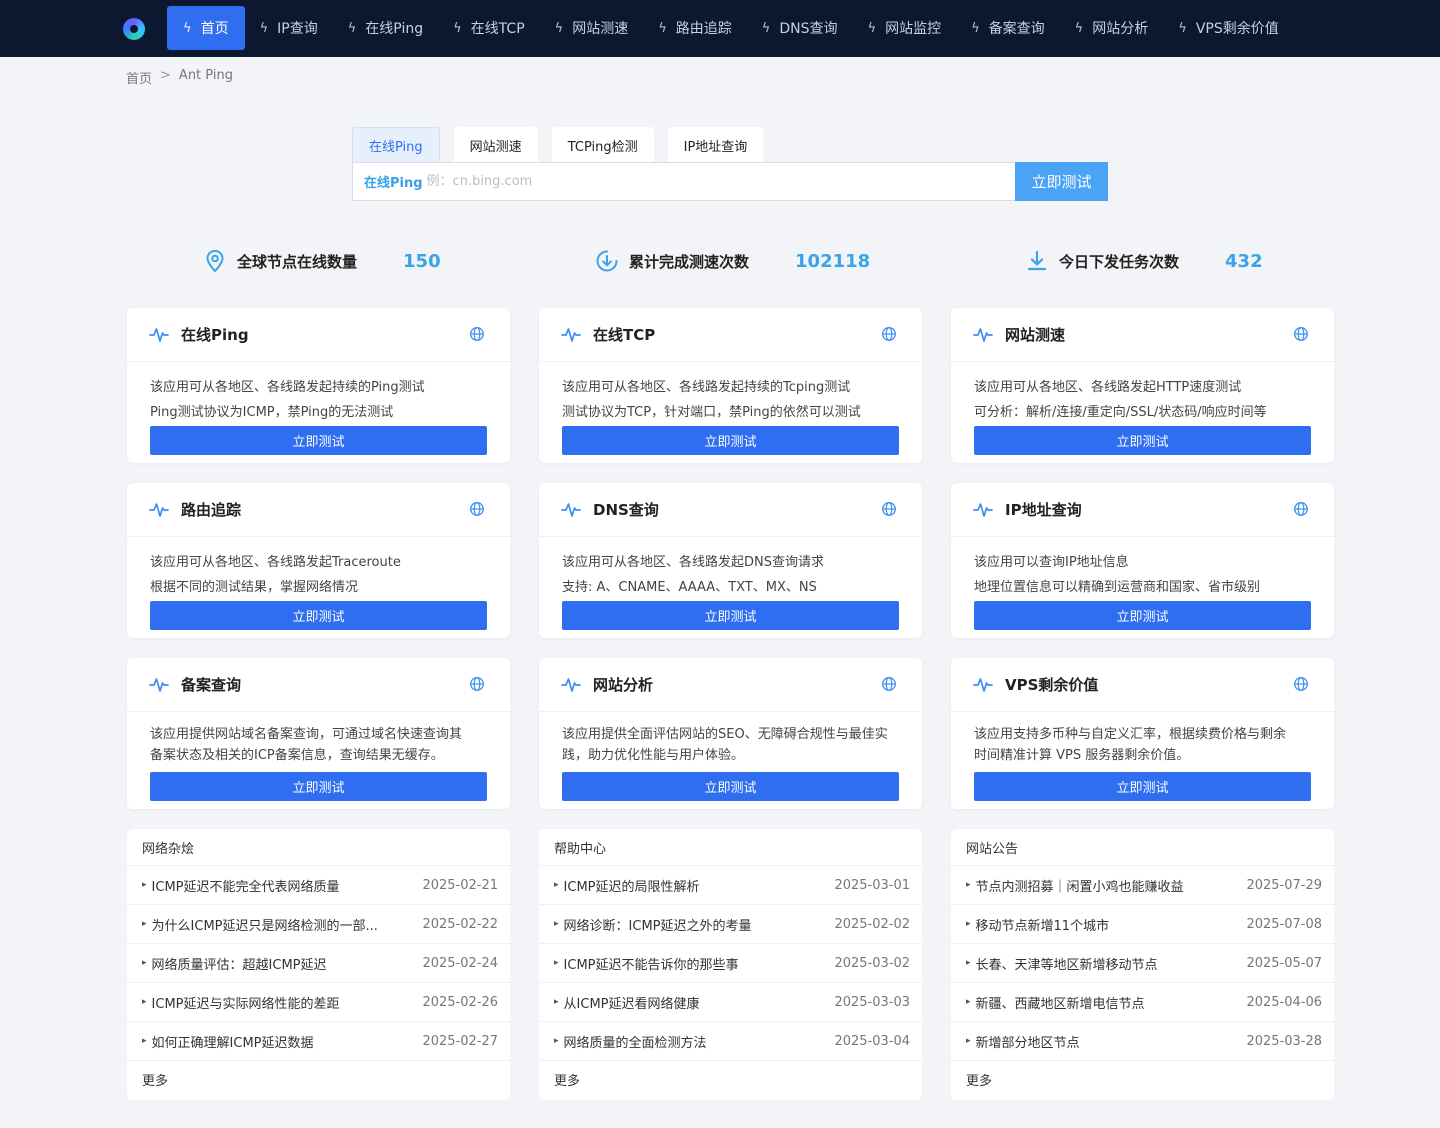  I want to click on stat-value: 432, so click(1244, 261).